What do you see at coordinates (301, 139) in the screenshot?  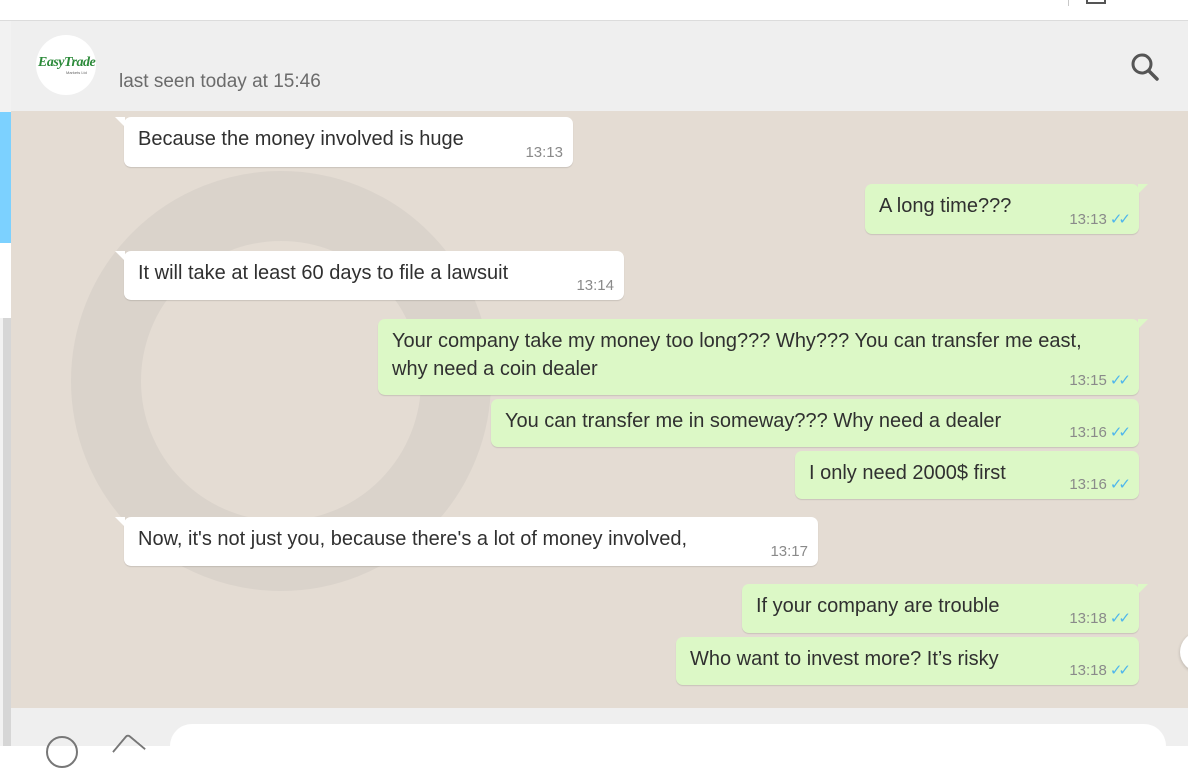 I see `message-text: Because the money involved is huge` at bounding box center [301, 139].